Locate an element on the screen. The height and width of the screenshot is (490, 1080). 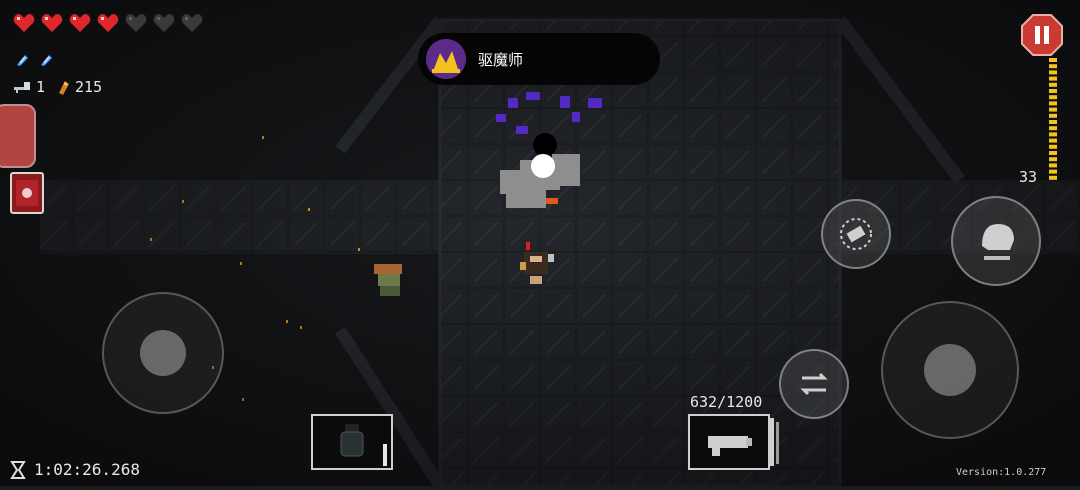
active-item-book is located at coordinates (27, 193).